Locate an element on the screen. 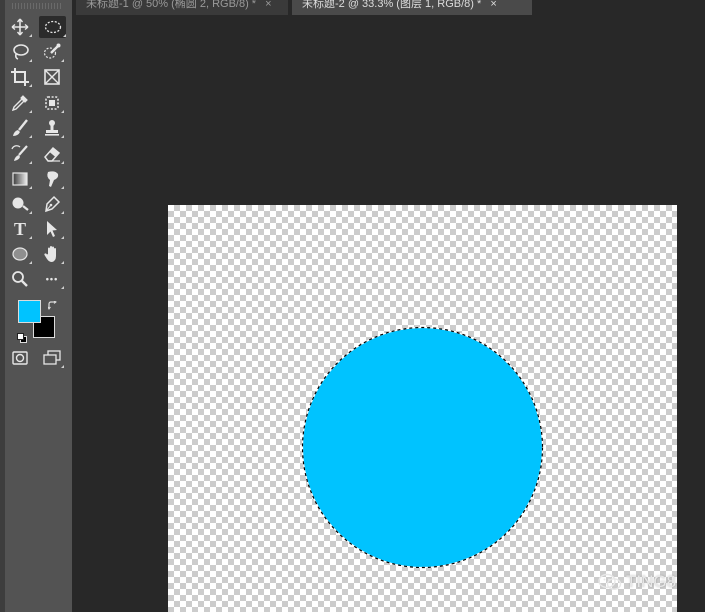 The image size is (705, 612). stamp-icon is located at coordinates (52, 128).